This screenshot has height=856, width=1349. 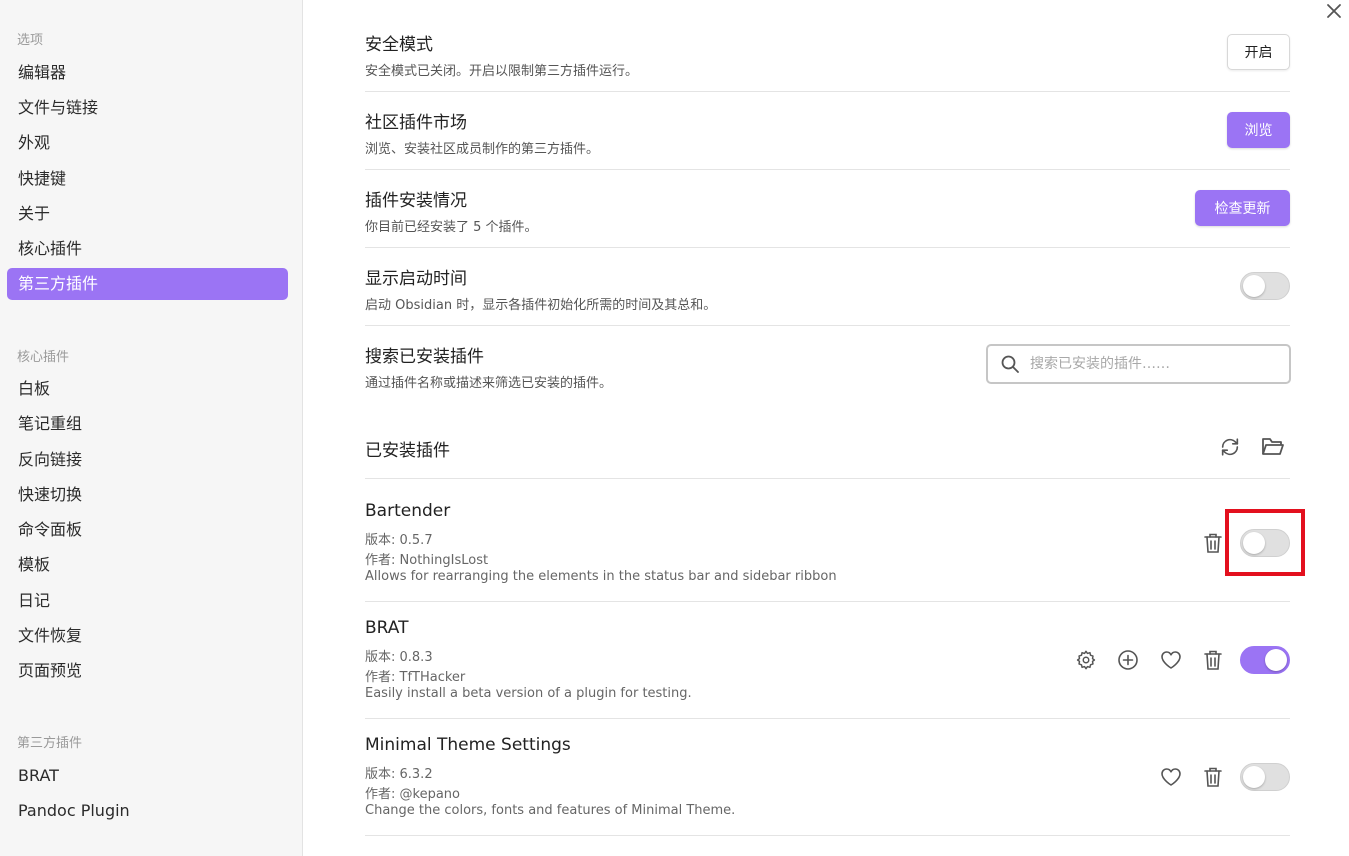 I want to click on marketplace-title: 社区插件市场, so click(x=416, y=123).